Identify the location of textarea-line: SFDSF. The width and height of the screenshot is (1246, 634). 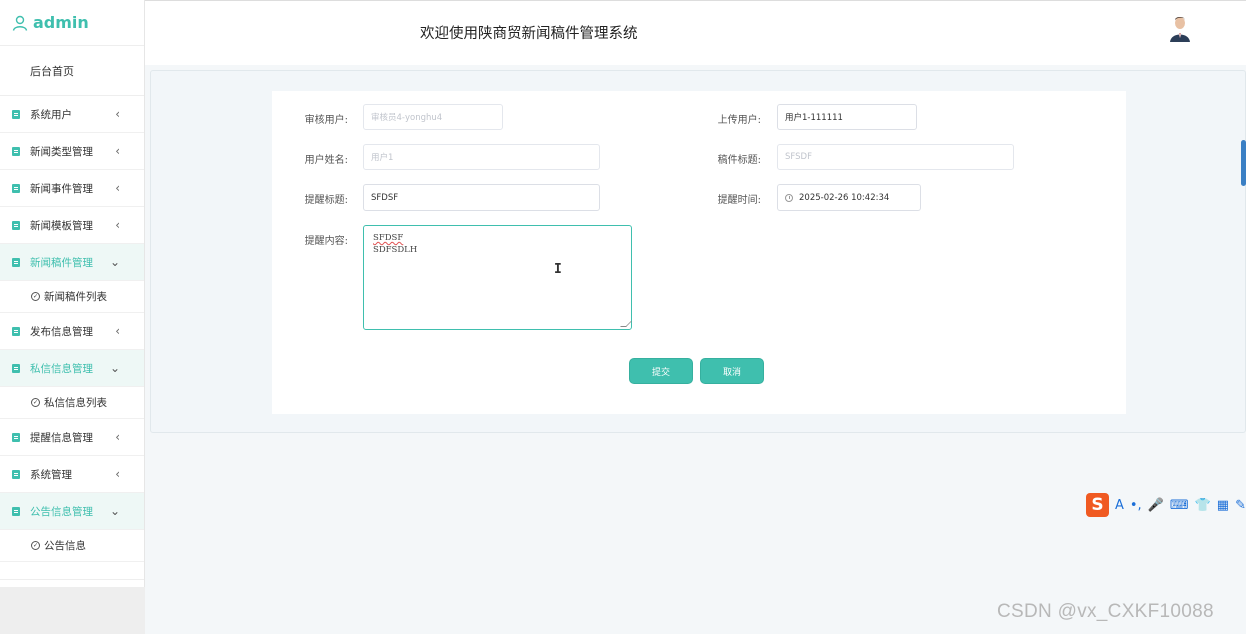
(388, 238).